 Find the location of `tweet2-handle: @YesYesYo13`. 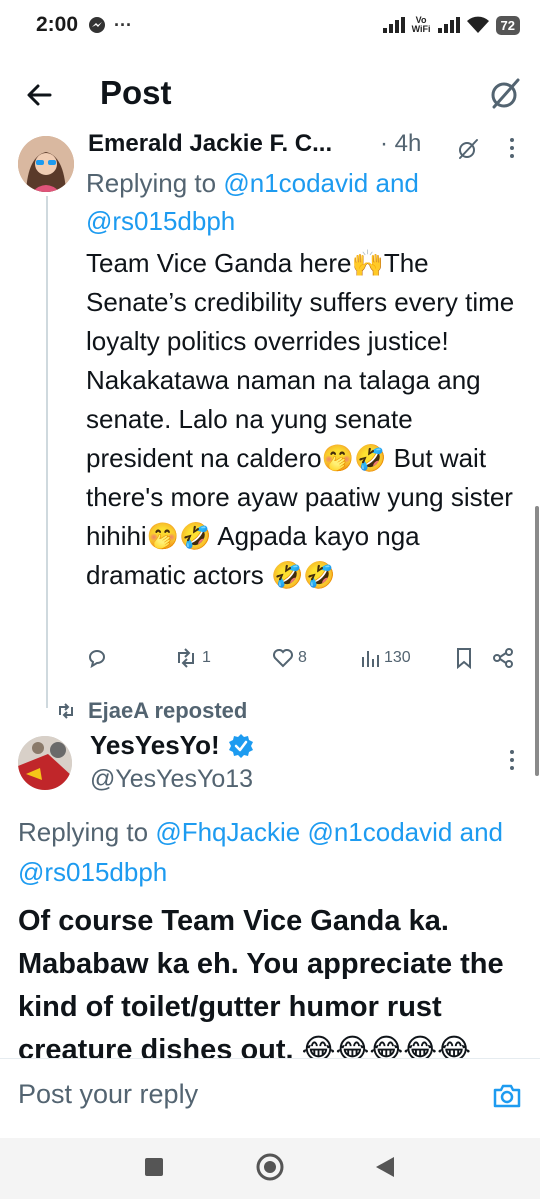

tweet2-handle: @YesYesYo13 is located at coordinates (171, 779).